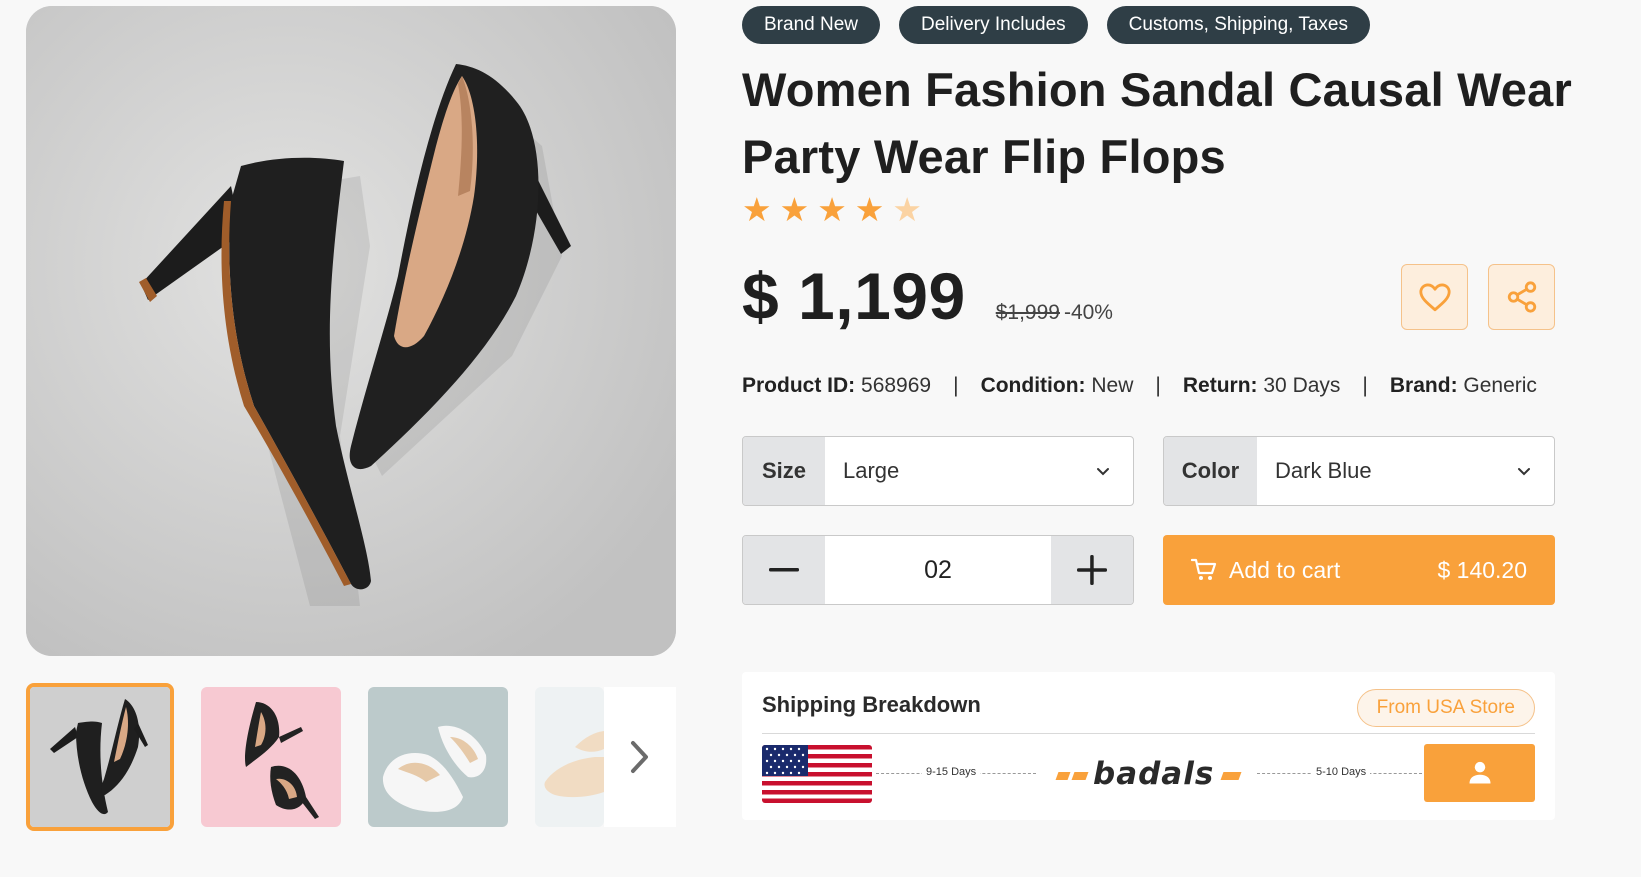  I want to click on add-to-cart-label: Add to cart, so click(1285, 569).